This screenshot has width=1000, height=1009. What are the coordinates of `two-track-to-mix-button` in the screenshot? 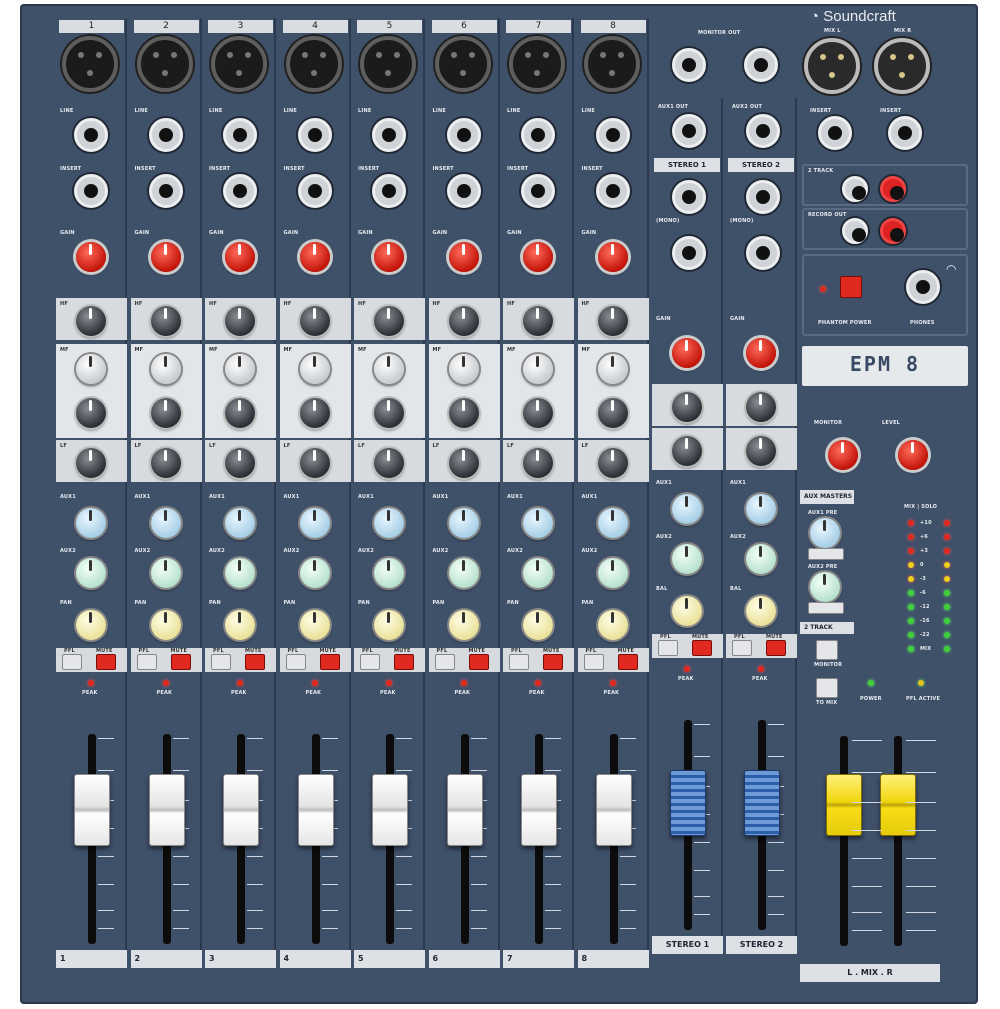 It's located at (827, 688).